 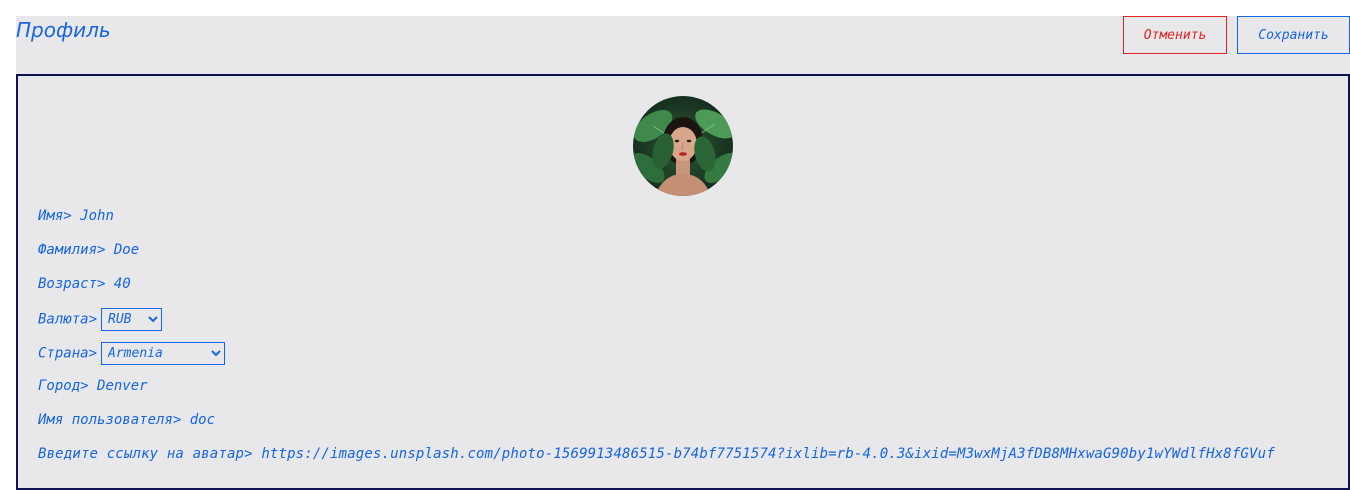 What do you see at coordinates (68, 353) in the screenshot?
I see `country-label: Страна>` at bounding box center [68, 353].